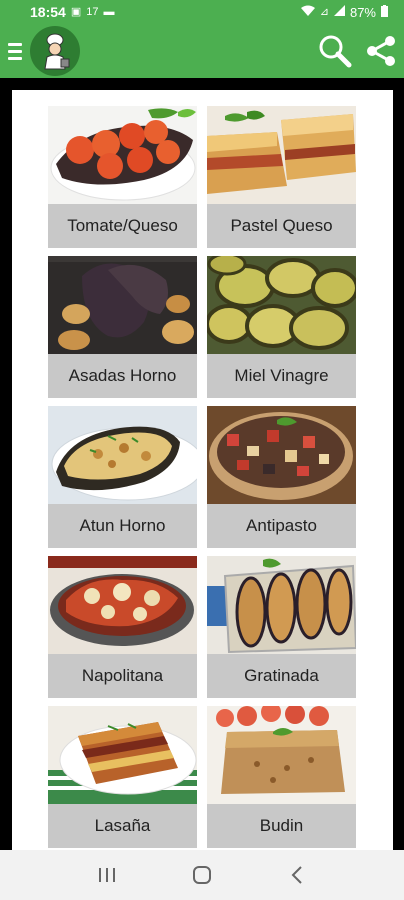  Describe the element at coordinates (297, 875) in the screenshot. I see `back-icon` at that location.